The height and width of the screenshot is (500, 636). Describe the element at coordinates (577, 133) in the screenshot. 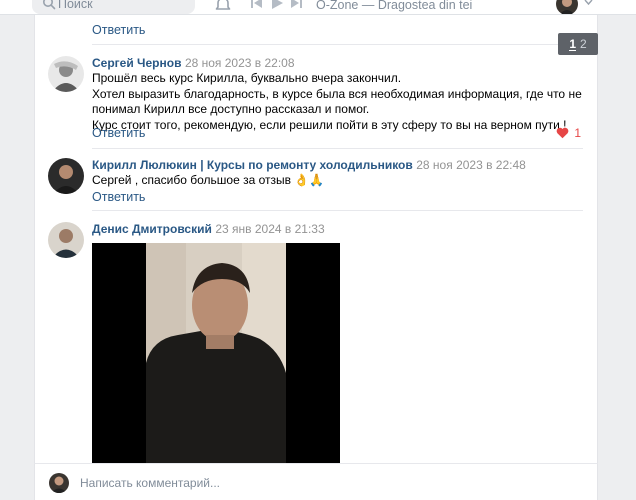

I see `like-count: 1` at that location.